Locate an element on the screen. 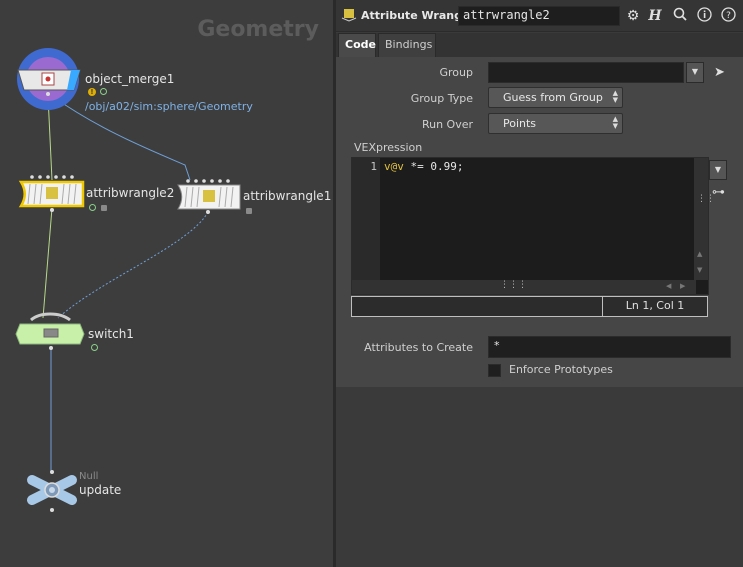 This screenshot has height=567, width=743. parameter-header: Attribute Wrangle attrwrangle2 ⚙ H ? is located at coordinates (539, 16).